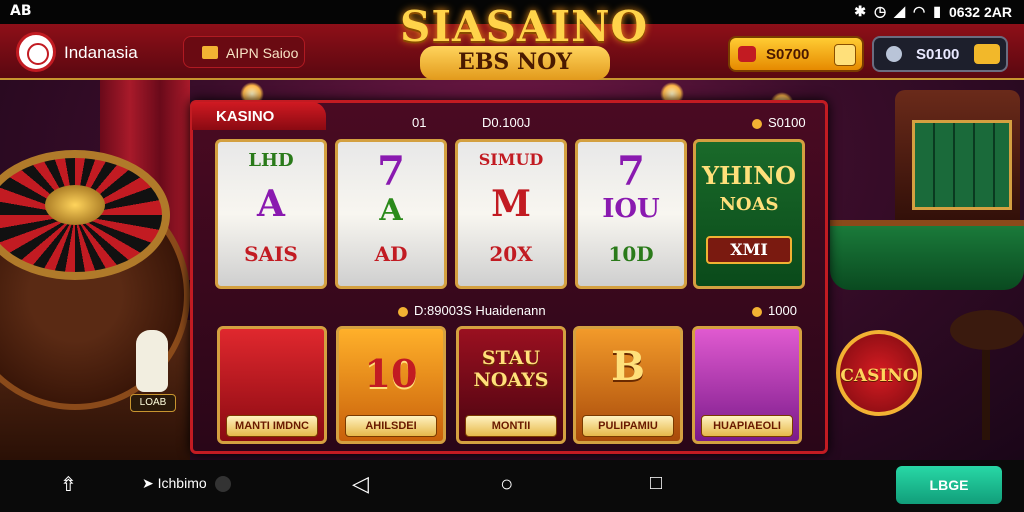 This screenshot has width=1024, height=512. What do you see at coordinates (894, 54) in the screenshot?
I see `wallet-icon` at bounding box center [894, 54].